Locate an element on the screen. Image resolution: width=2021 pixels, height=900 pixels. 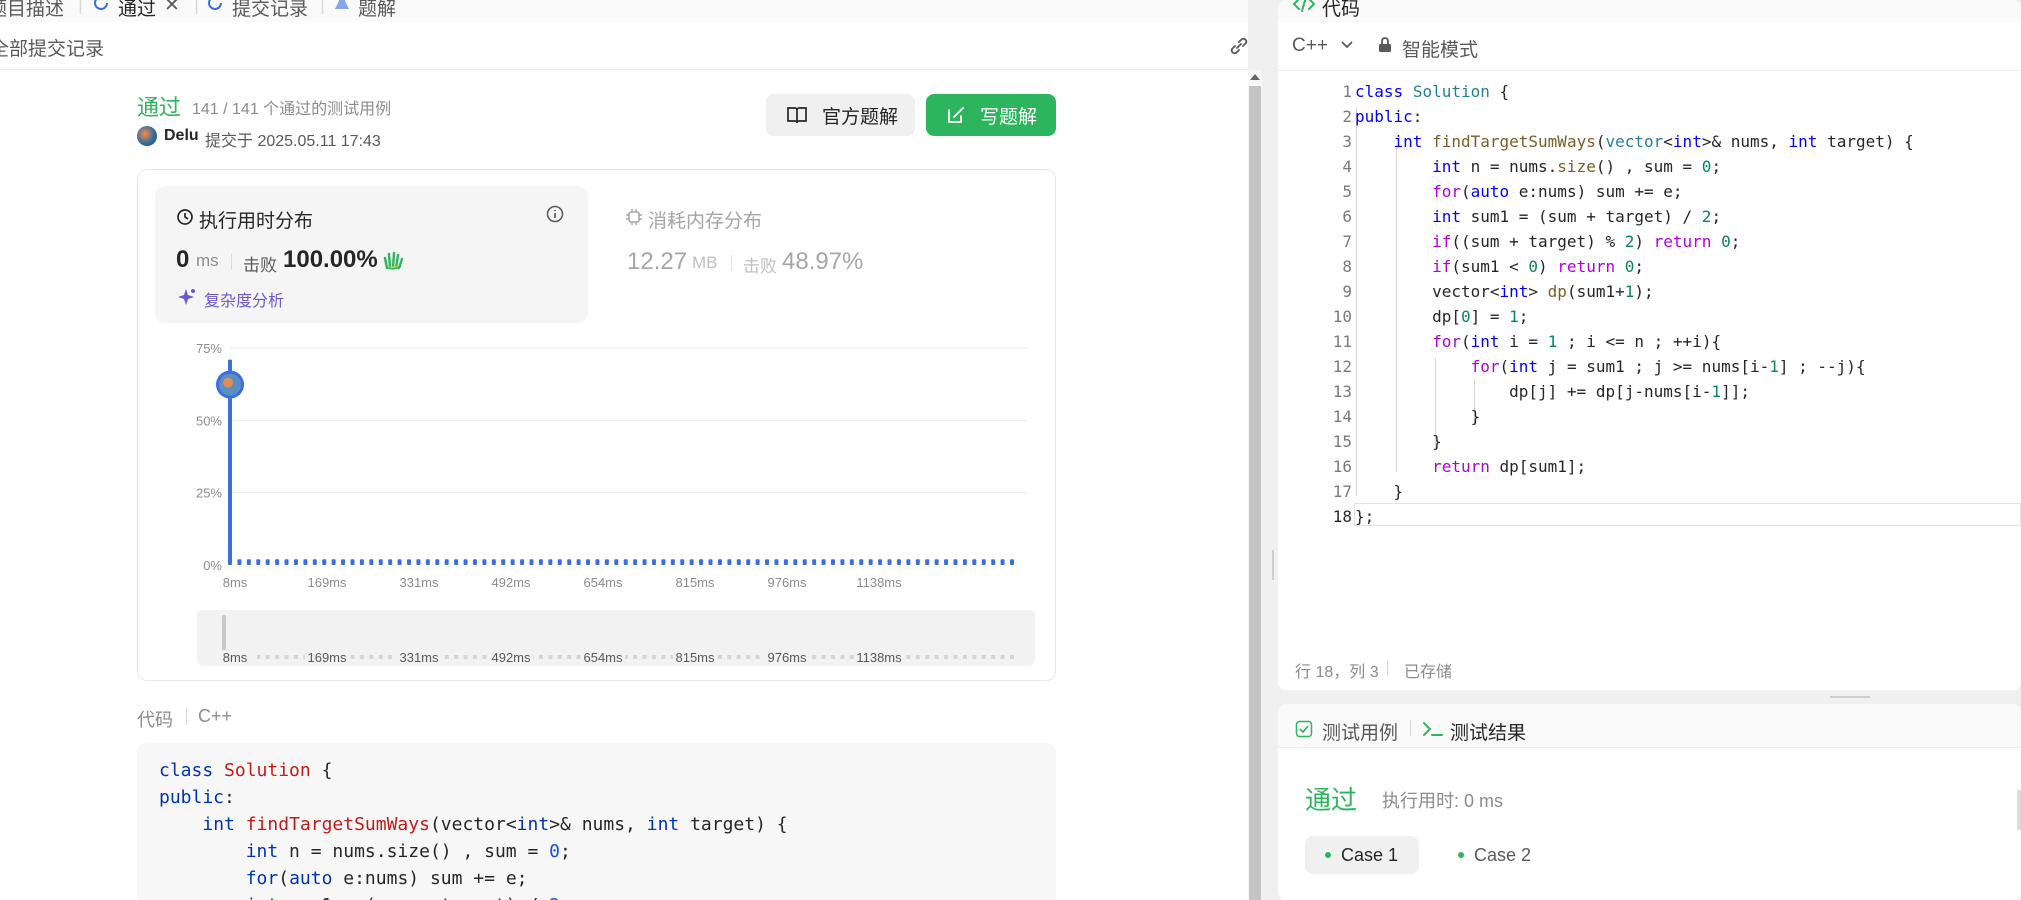
tab-description: 题目描述 is located at coordinates (32, 10).